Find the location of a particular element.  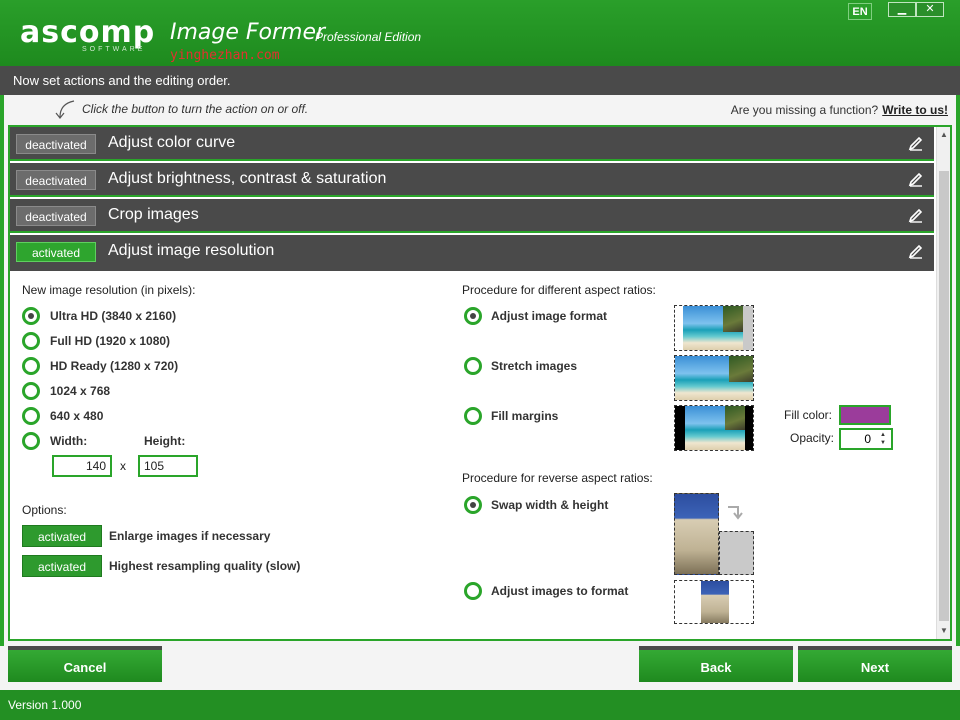

swap-arrows-icon is located at coordinates (735, 513).